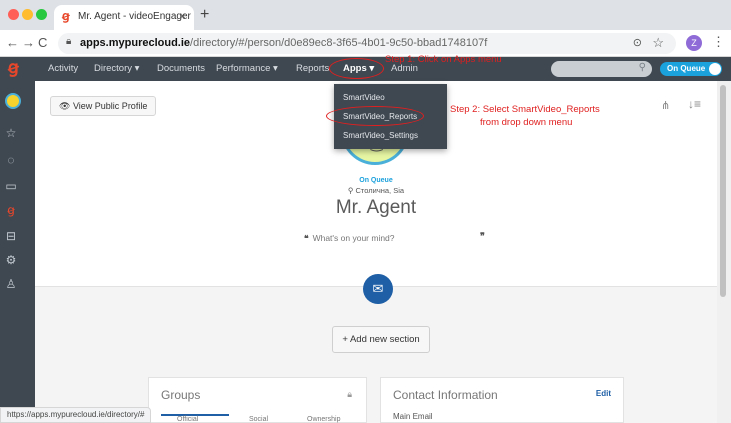  I want to click on star-icon: ☆, so click(11, 133).